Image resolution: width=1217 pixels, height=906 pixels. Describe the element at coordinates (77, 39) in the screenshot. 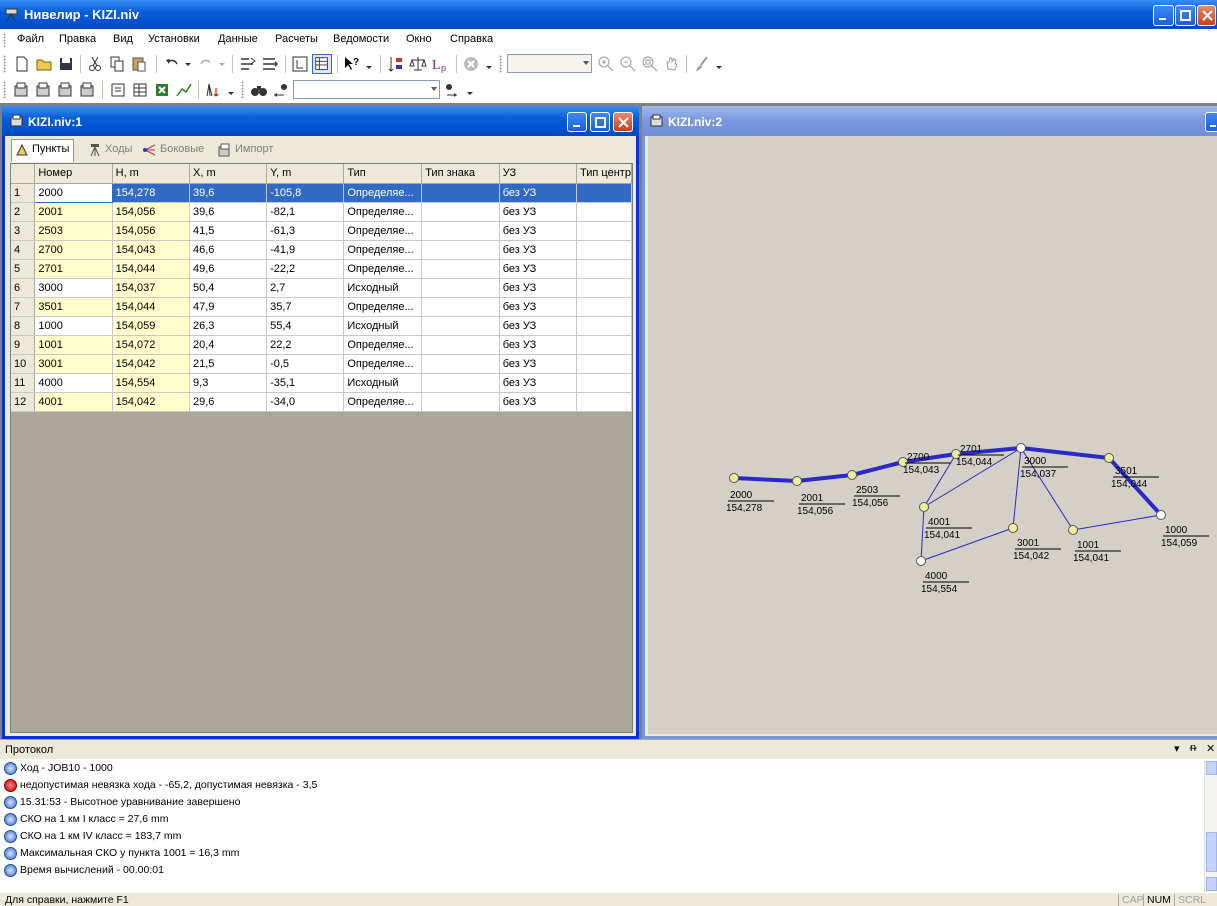

I see `menu-edit: Правка` at that location.